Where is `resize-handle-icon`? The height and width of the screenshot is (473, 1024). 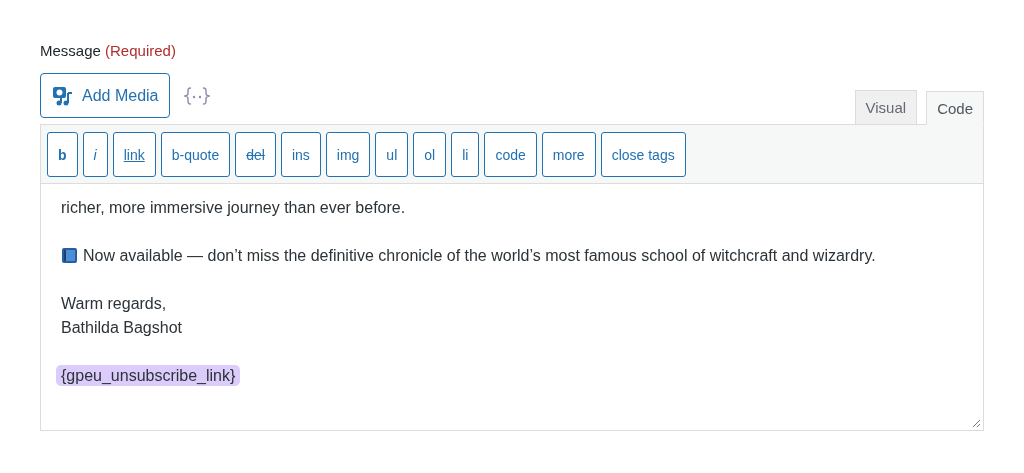 resize-handle-icon is located at coordinates (976, 423).